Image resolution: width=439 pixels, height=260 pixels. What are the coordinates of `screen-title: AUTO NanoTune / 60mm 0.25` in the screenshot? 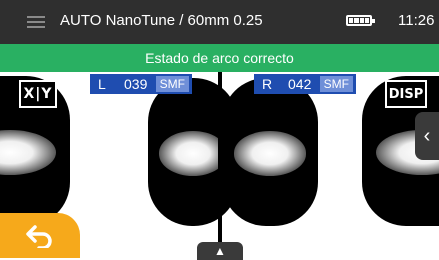 It's located at (161, 20).